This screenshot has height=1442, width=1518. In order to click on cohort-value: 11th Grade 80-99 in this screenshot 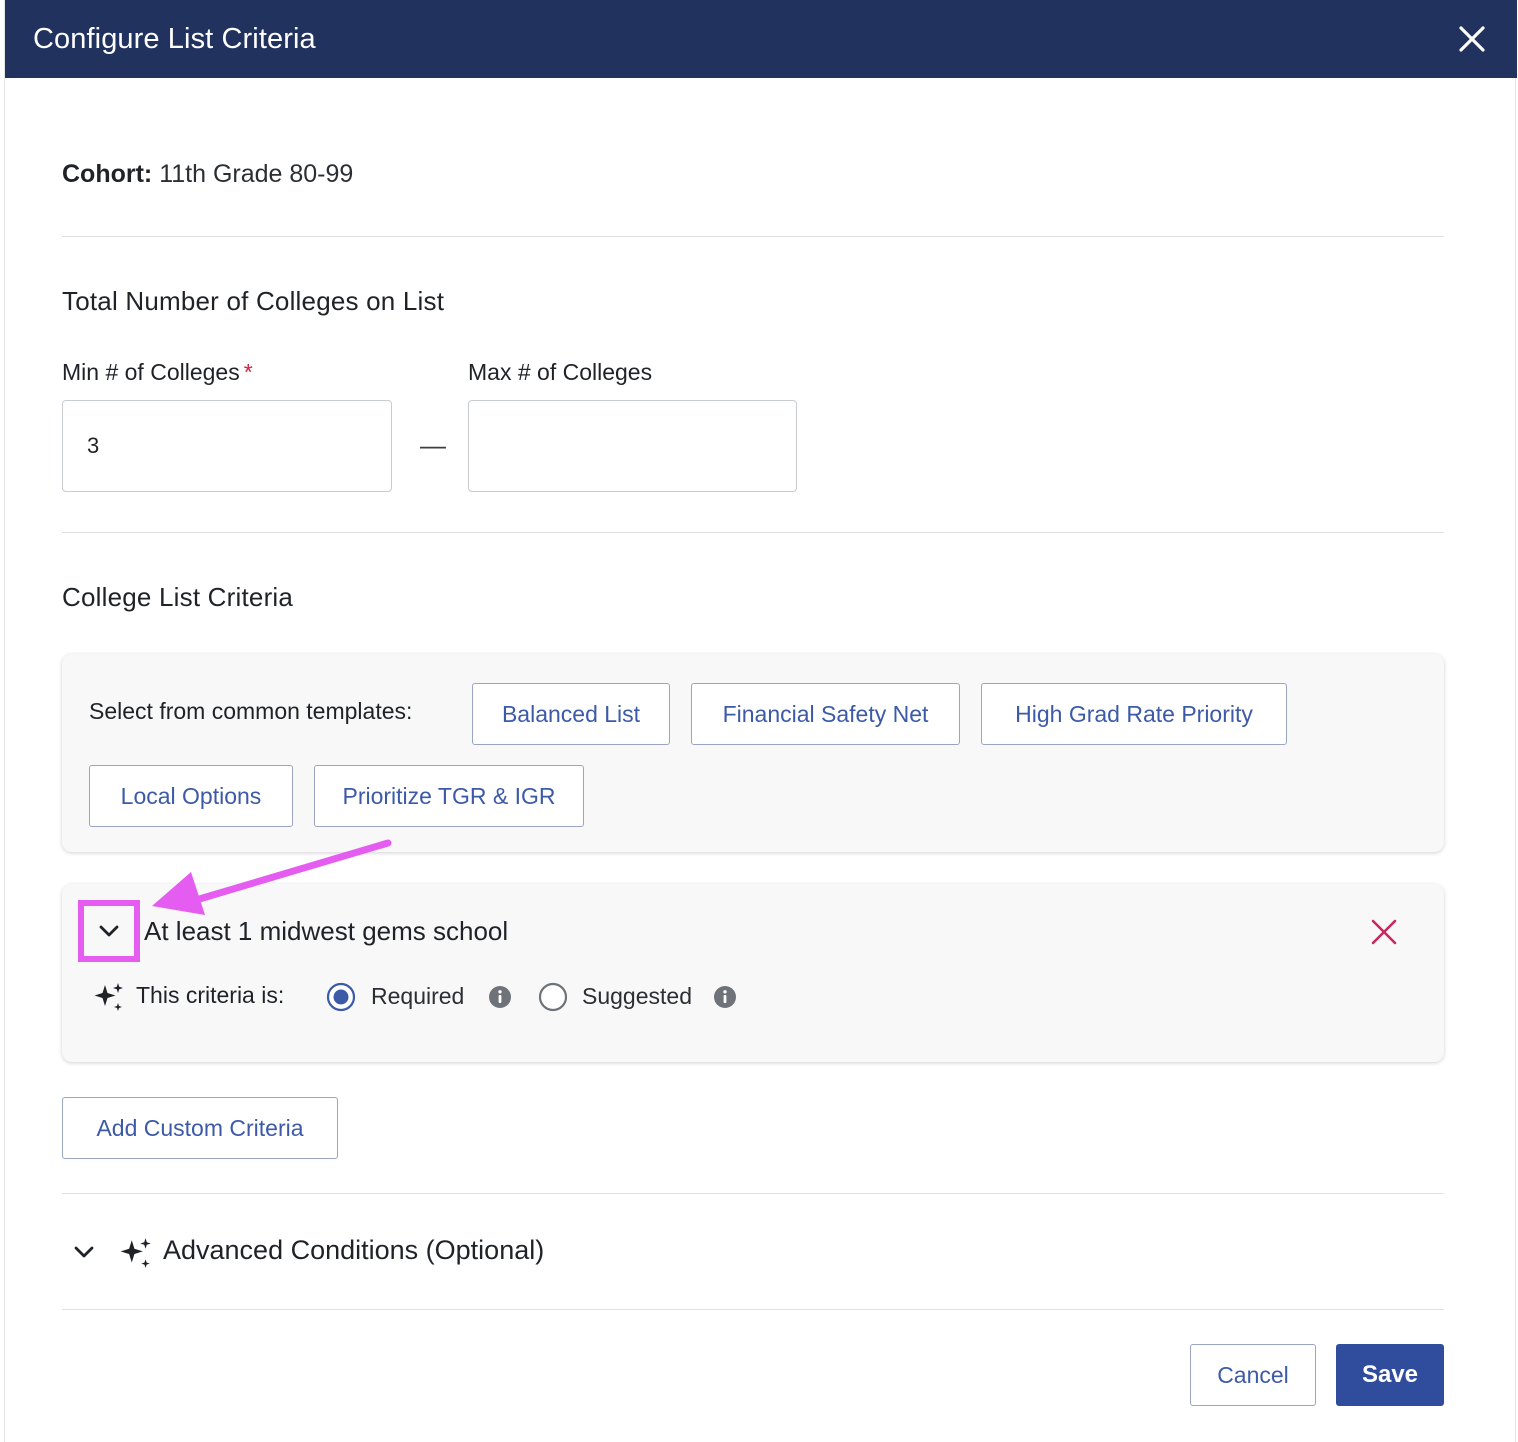, I will do `click(256, 174)`.